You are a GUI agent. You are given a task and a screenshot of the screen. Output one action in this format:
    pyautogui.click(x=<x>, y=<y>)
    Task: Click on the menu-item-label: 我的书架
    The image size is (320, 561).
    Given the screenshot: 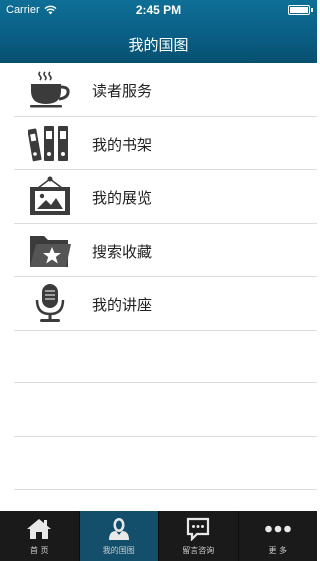 What is the action you would take?
    pyautogui.click(x=122, y=144)
    